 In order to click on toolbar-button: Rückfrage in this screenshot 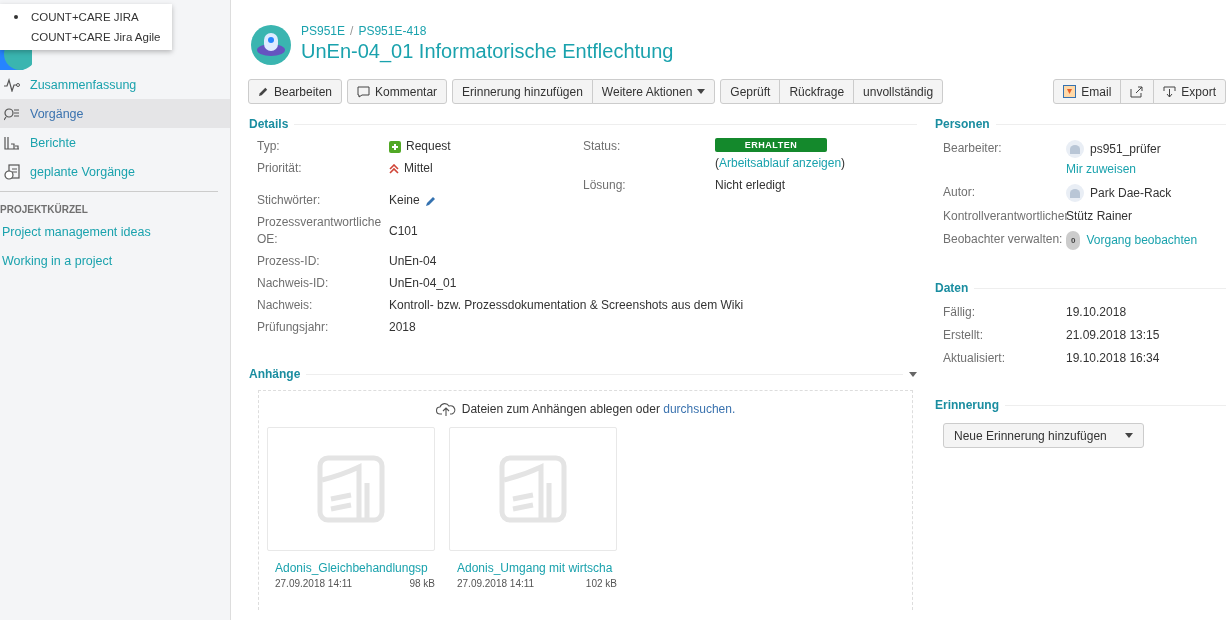, I will do `click(817, 91)`.